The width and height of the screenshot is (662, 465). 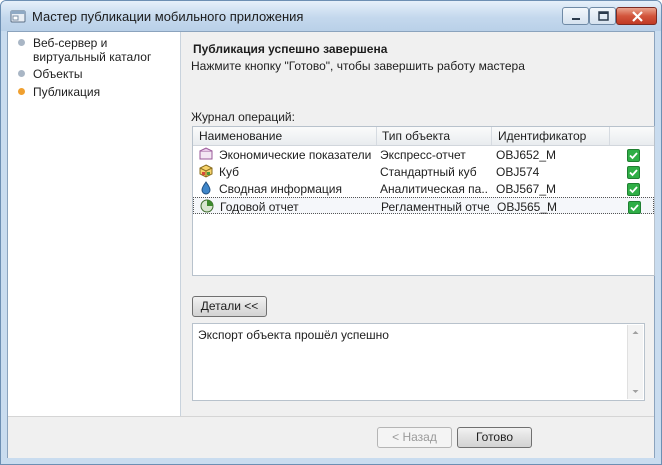 What do you see at coordinates (280, 189) in the screenshot?
I see `cell-name: Сводная информация` at bounding box center [280, 189].